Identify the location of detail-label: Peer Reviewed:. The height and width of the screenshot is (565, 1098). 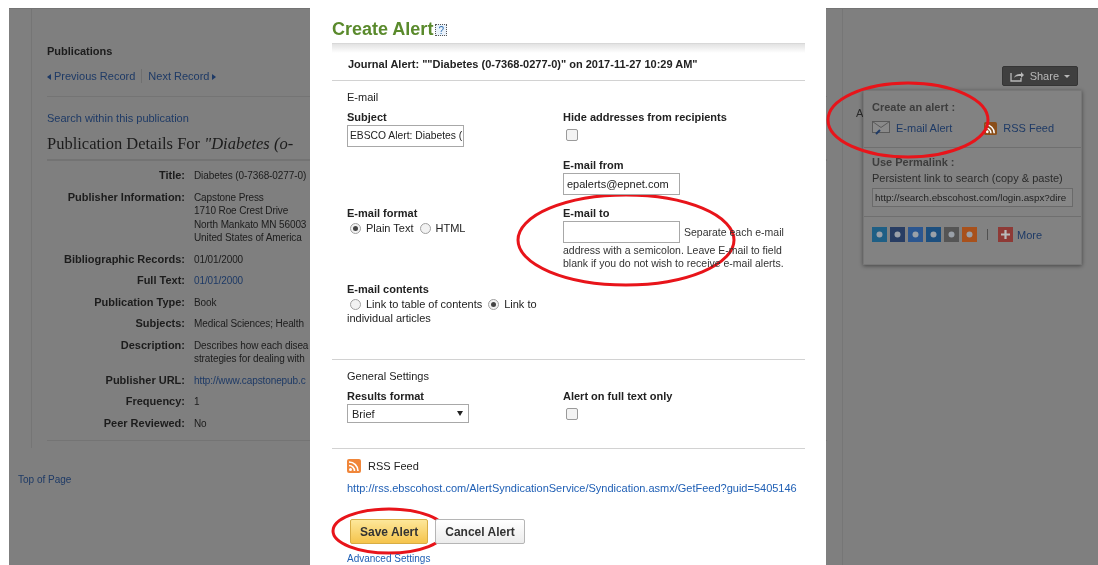
(143, 423).